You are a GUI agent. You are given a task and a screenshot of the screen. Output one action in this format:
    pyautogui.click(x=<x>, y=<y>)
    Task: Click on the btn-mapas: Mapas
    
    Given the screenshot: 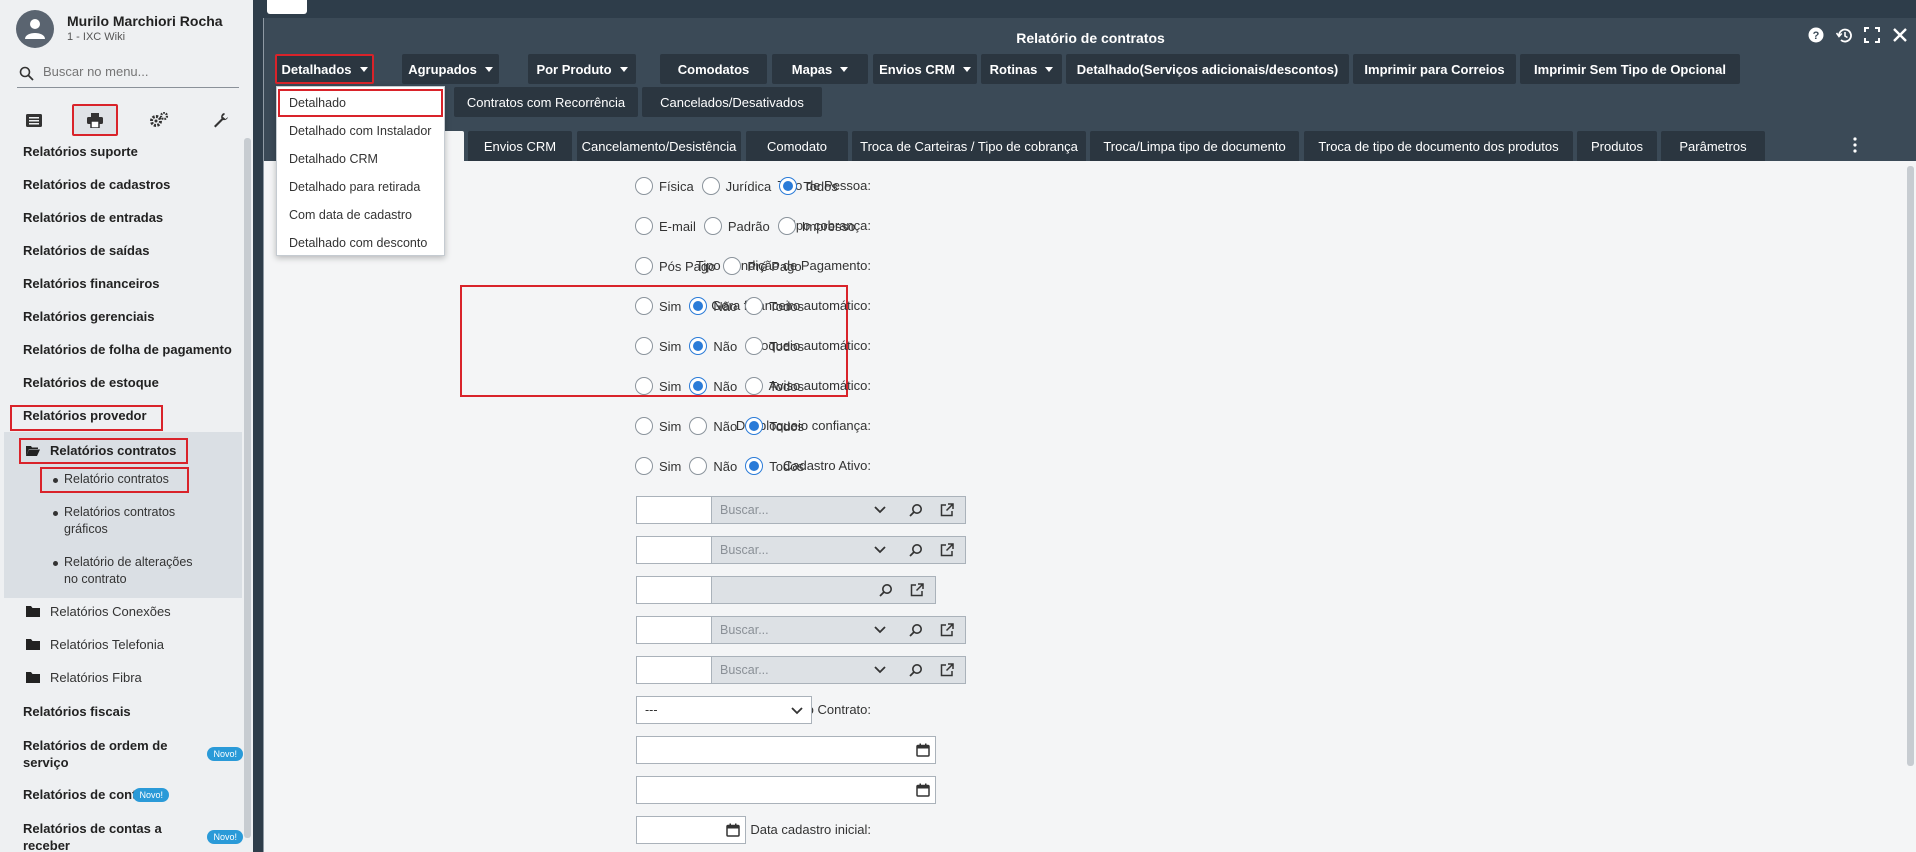 What is the action you would take?
    pyautogui.click(x=820, y=69)
    